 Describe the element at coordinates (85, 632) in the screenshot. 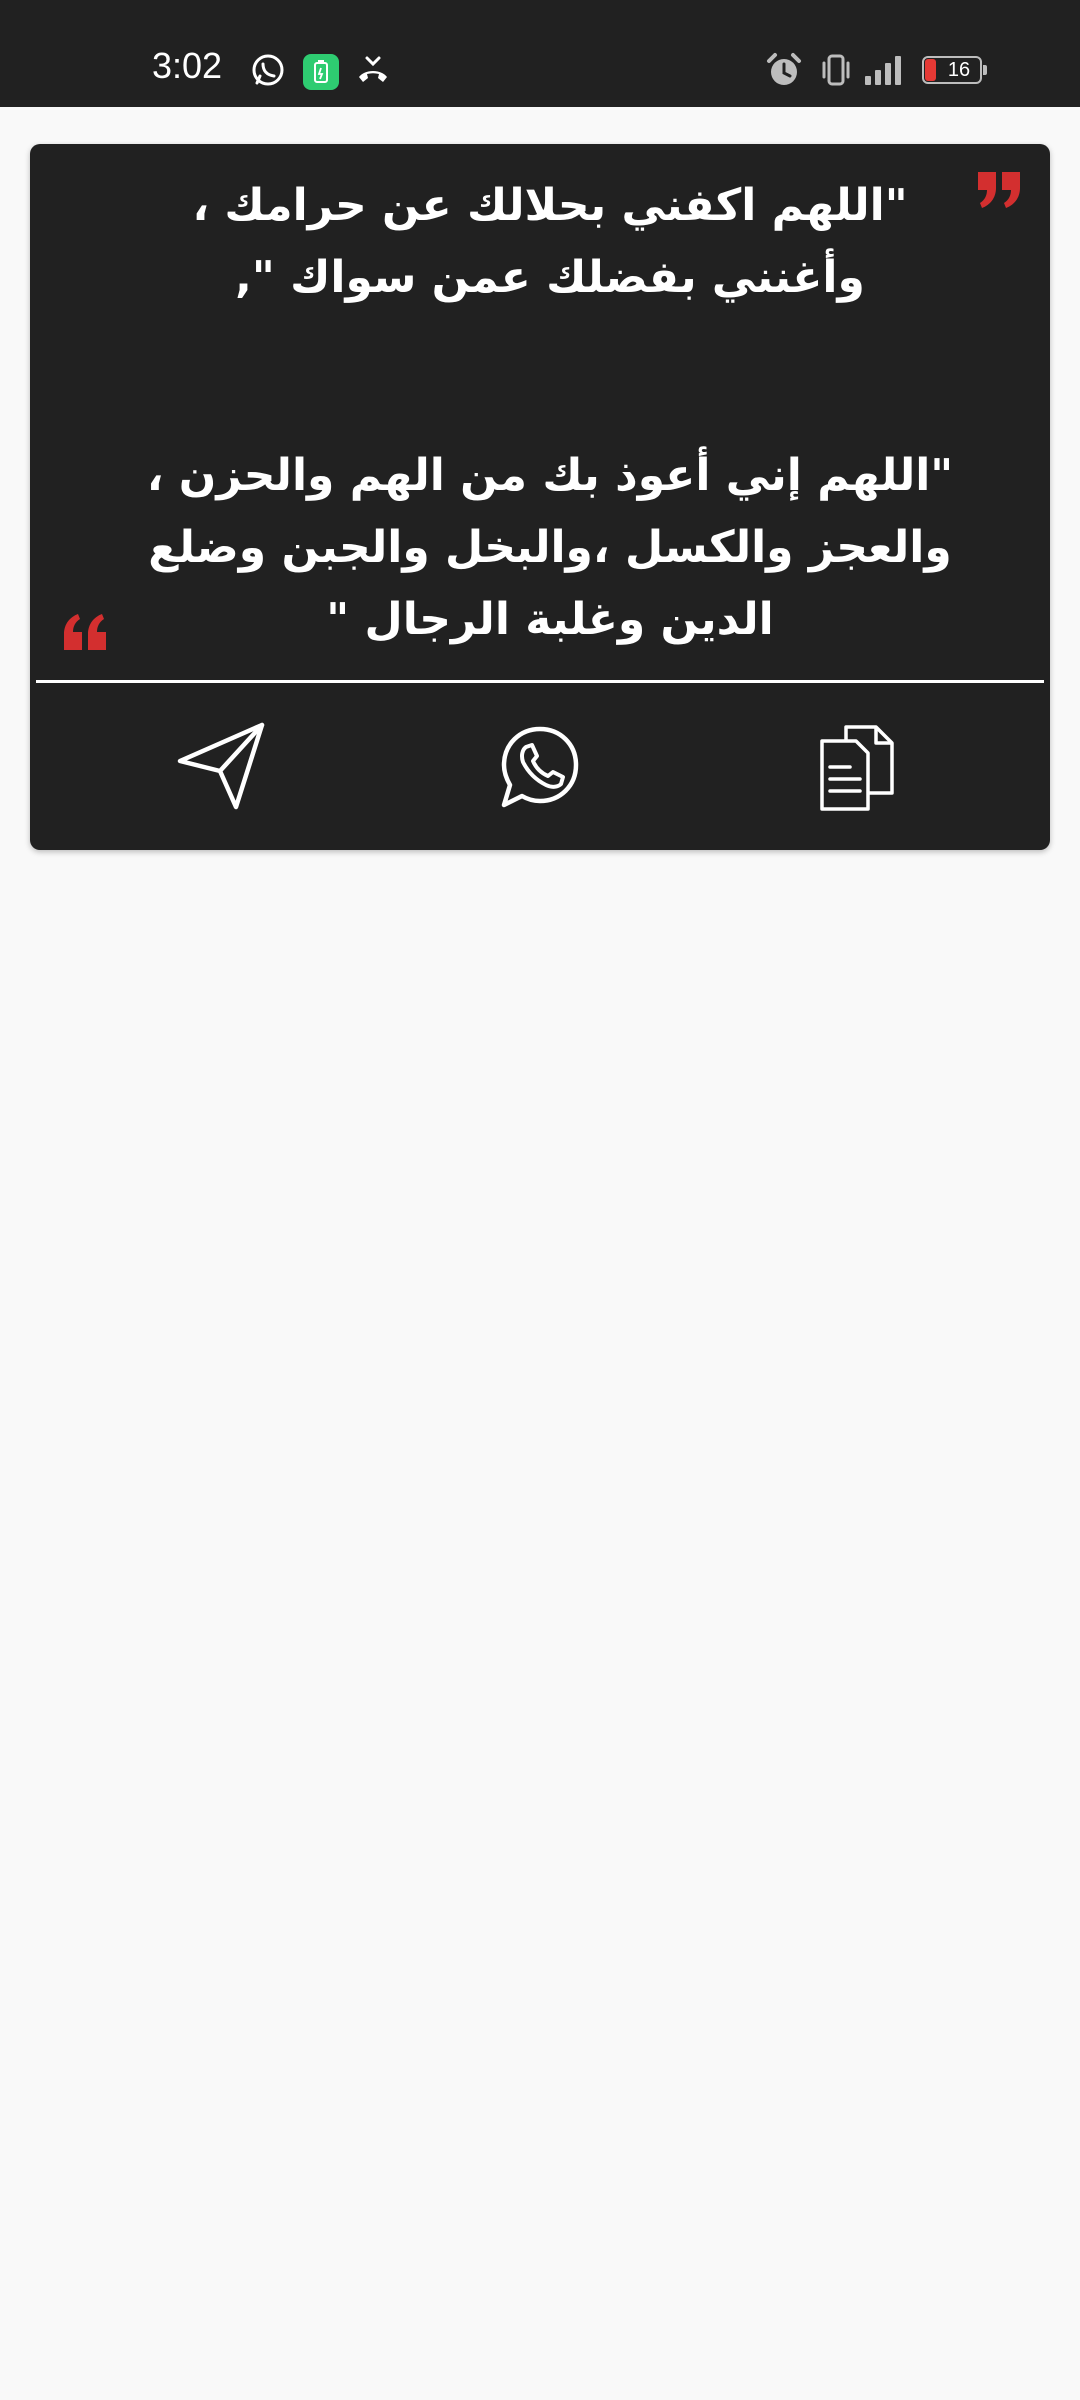

I see `quote-open-mark-icon` at that location.